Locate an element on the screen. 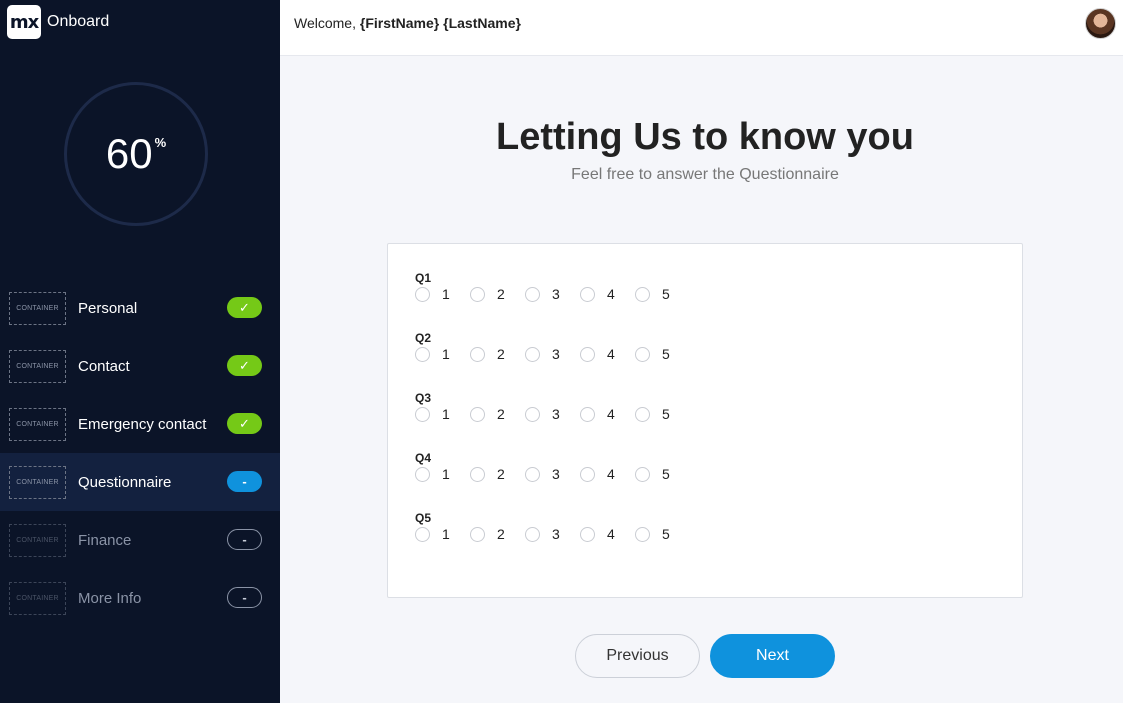  pending-step-badge: - is located at coordinates (244, 597).